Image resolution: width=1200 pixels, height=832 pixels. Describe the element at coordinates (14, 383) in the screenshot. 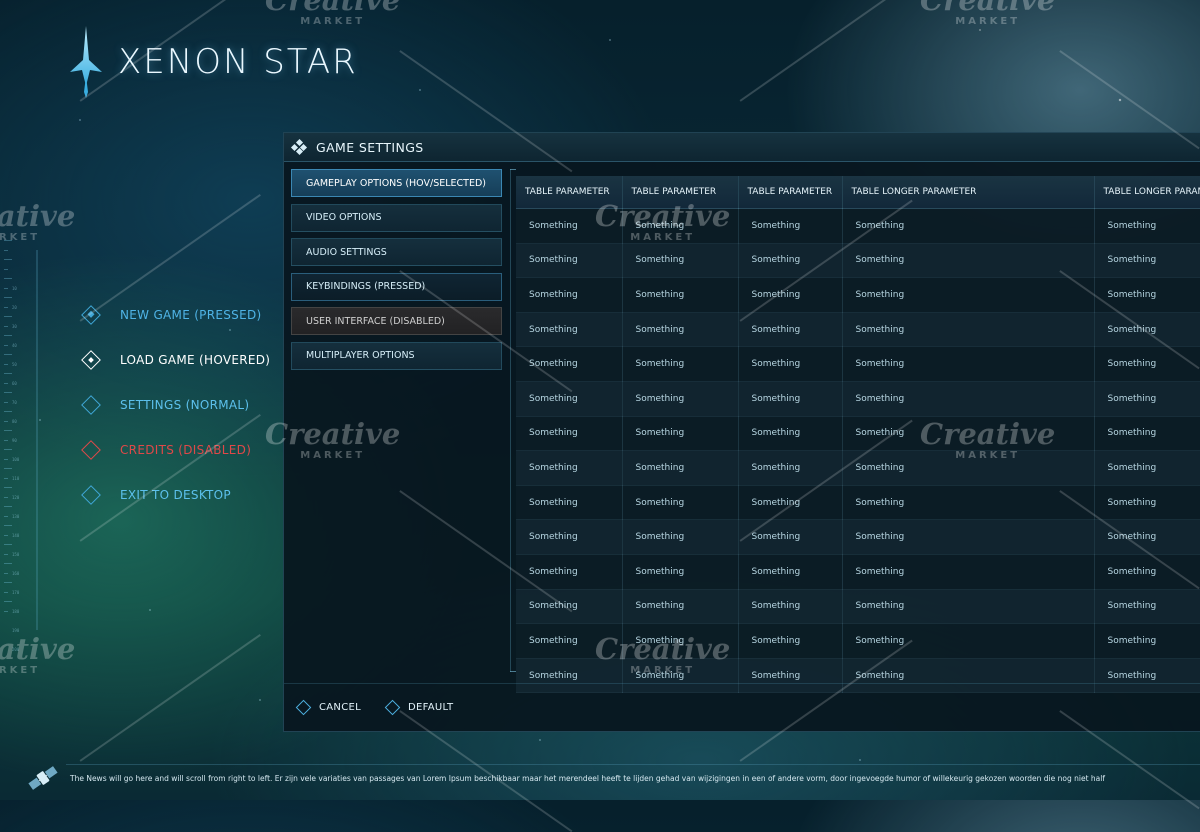

I see `ruler-number: 60` at that location.